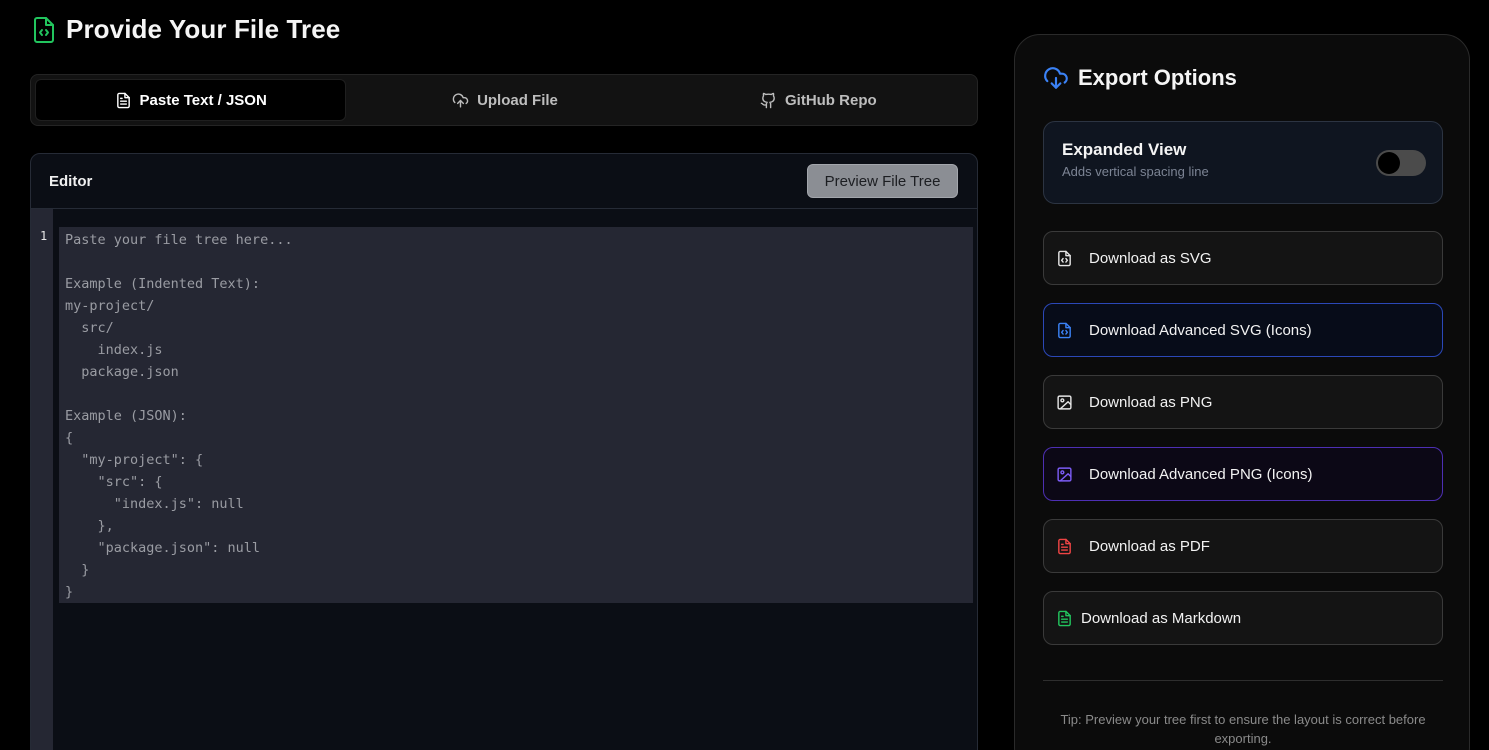  I want to click on button-label: Download as PNG, so click(1151, 402).